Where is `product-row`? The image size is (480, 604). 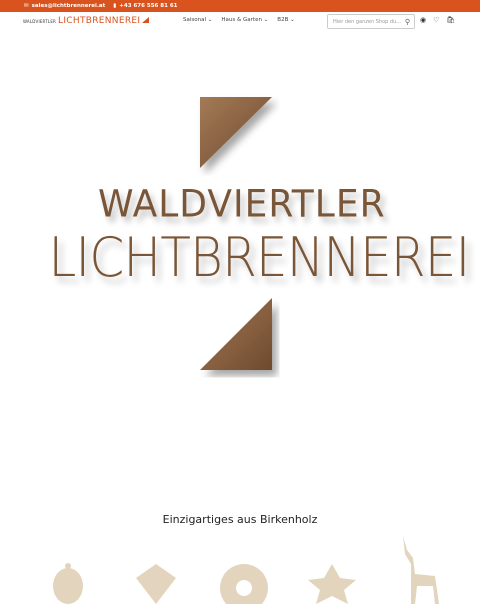 product-row is located at coordinates (244, 568).